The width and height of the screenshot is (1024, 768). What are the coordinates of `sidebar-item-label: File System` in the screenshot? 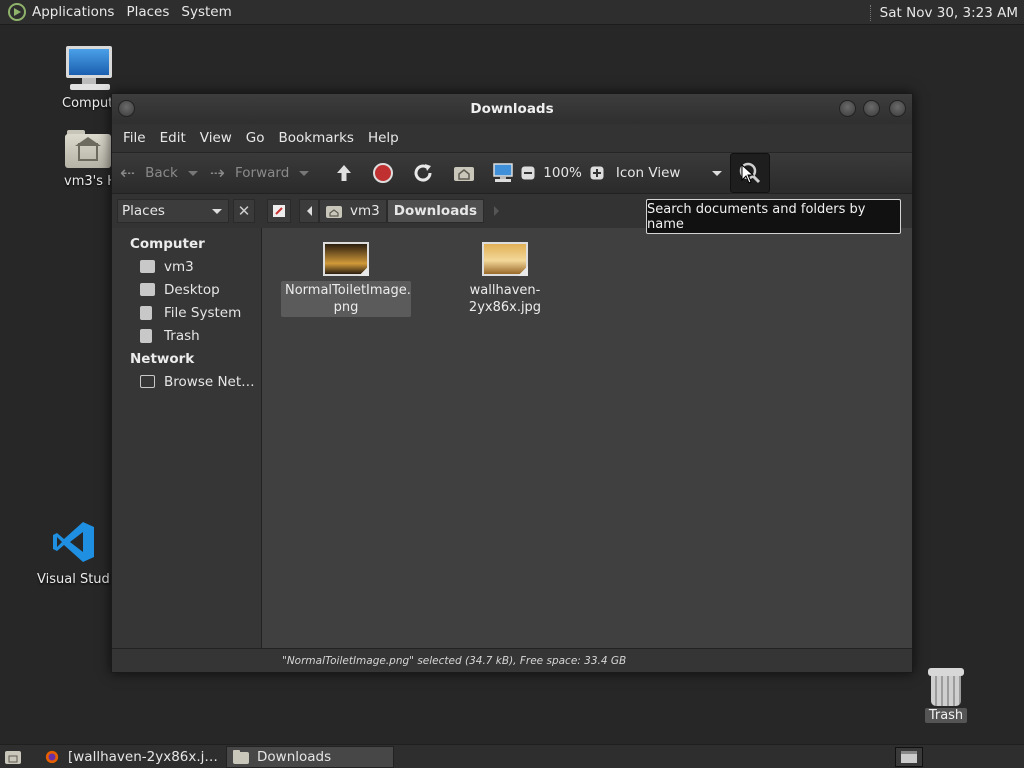 It's located at (203, 312).